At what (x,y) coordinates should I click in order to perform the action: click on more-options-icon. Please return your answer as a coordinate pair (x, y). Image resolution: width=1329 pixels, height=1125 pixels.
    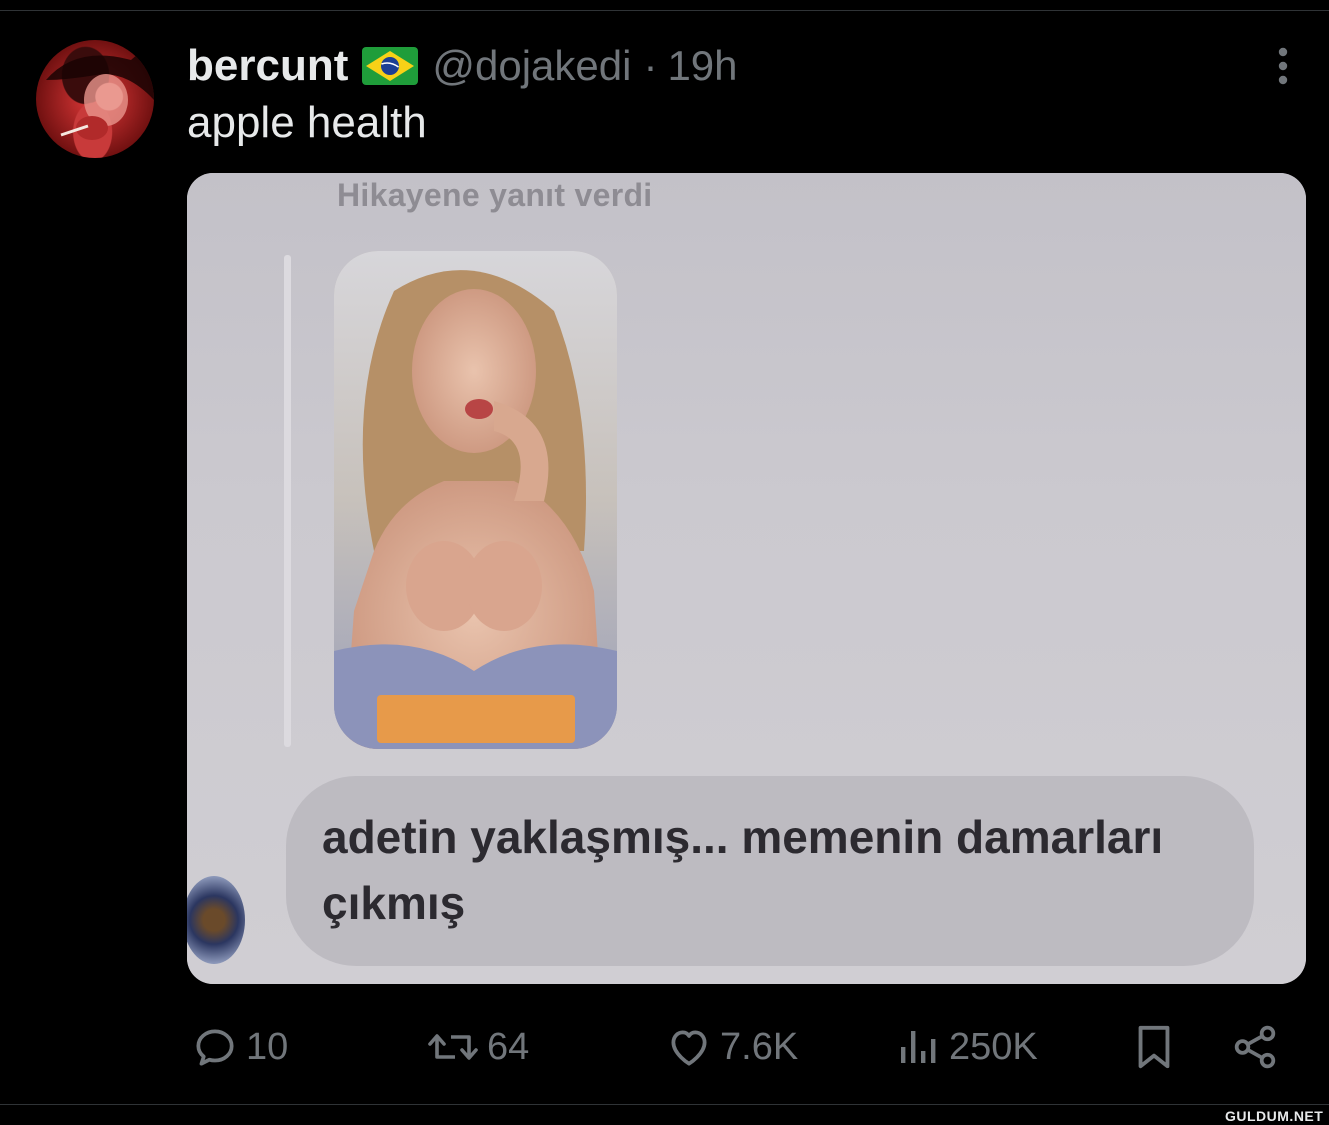
    Looking at the image, I should click on (1283, 66).